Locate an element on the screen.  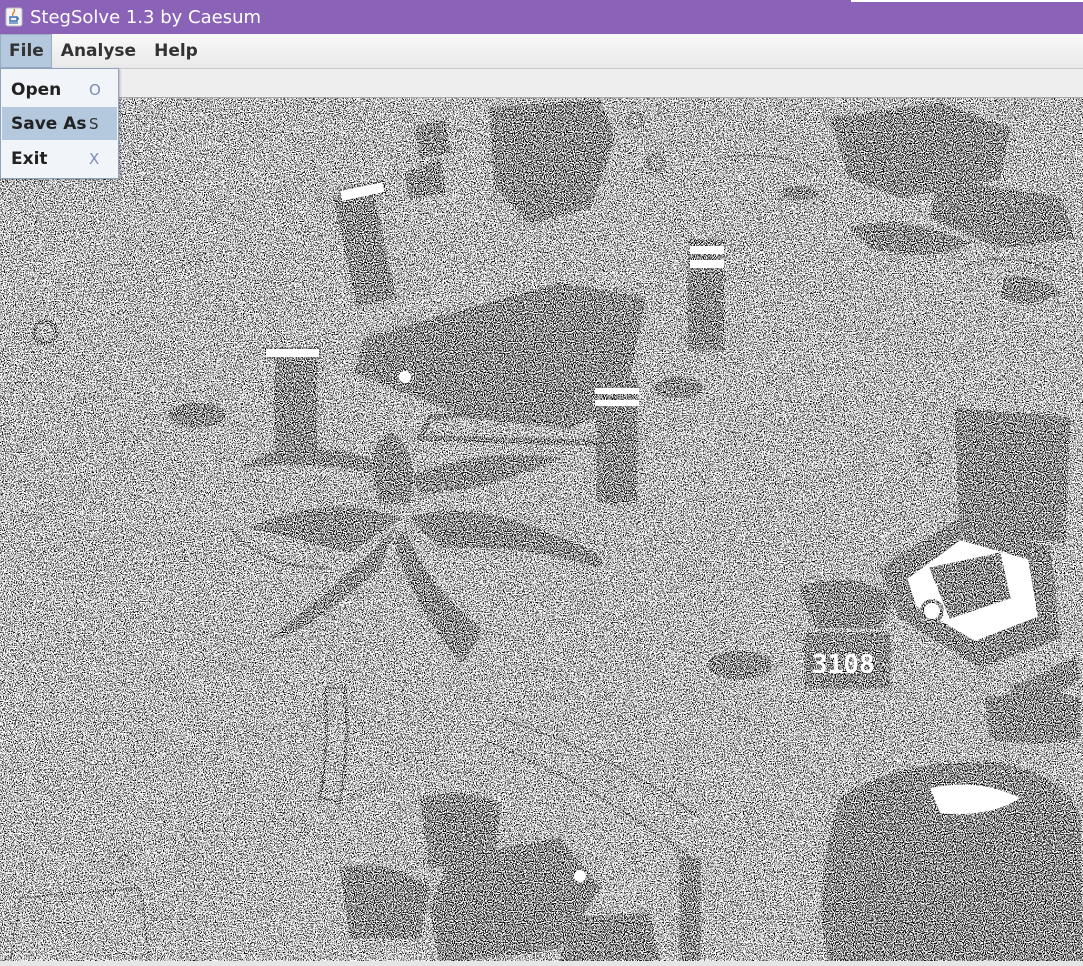
menu-item-open-accelerator: O is located at coordinates (95, 89).